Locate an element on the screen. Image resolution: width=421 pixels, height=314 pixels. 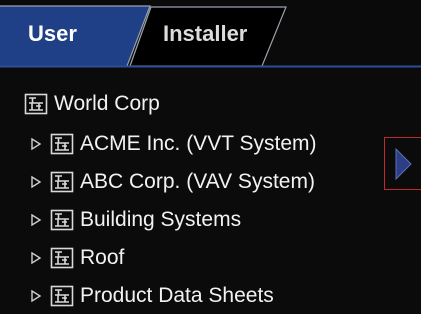
tree-node-label: ABC Corp. (VAV System) is located at coordinates (197, 181).